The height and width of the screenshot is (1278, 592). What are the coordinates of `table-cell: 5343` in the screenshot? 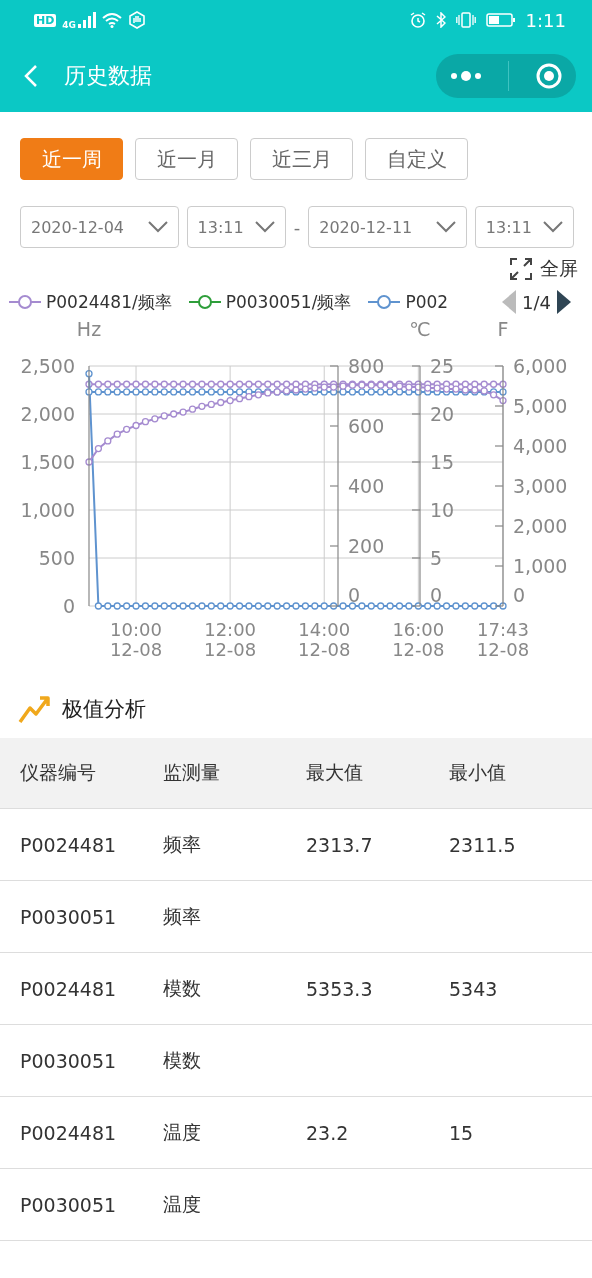 It's located at (473, 988).